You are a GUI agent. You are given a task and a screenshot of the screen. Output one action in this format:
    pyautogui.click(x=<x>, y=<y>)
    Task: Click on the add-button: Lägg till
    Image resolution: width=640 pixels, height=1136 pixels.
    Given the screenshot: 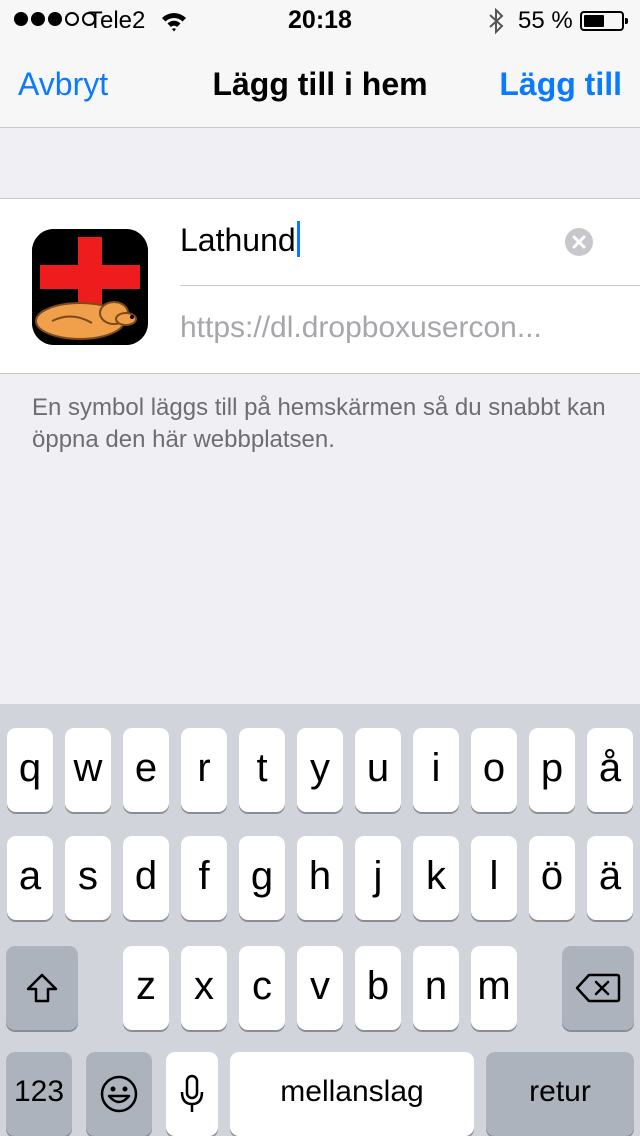 What is the action you would take?
    pyautogui.click(x=560, y=84)
    